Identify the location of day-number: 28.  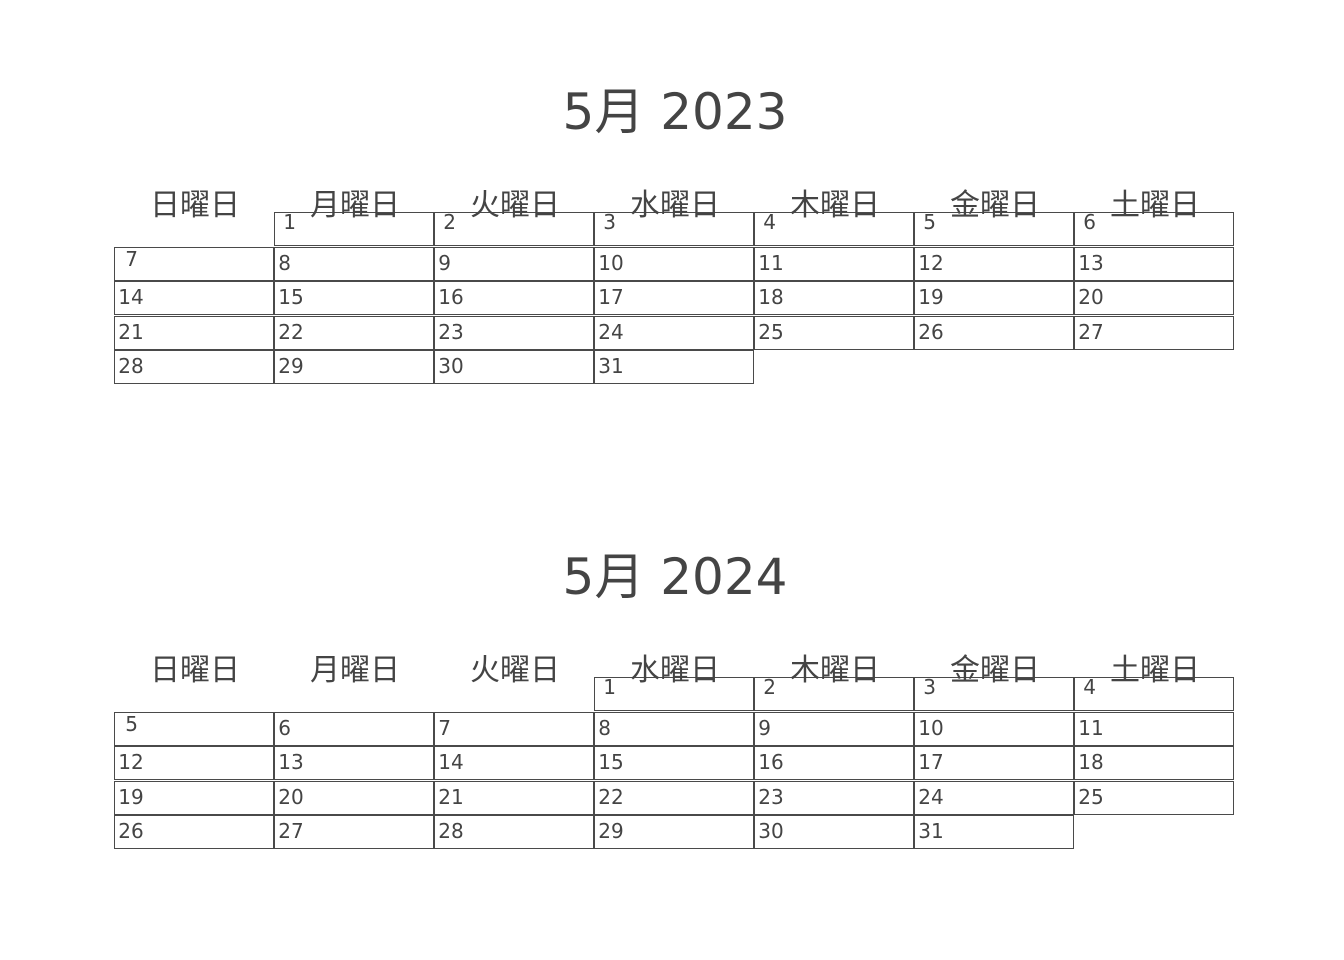
(131, 366).